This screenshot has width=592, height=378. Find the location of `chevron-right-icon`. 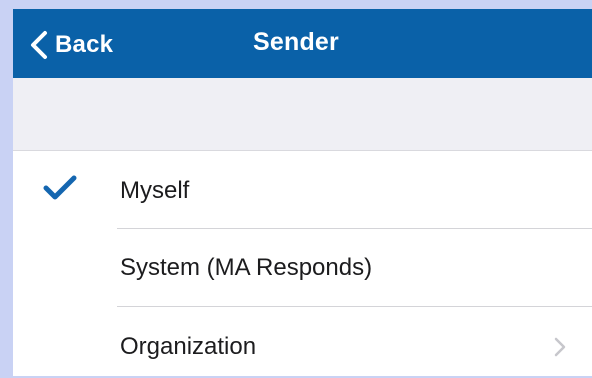

chevron-right-icon is located at coordinates (560, 347).